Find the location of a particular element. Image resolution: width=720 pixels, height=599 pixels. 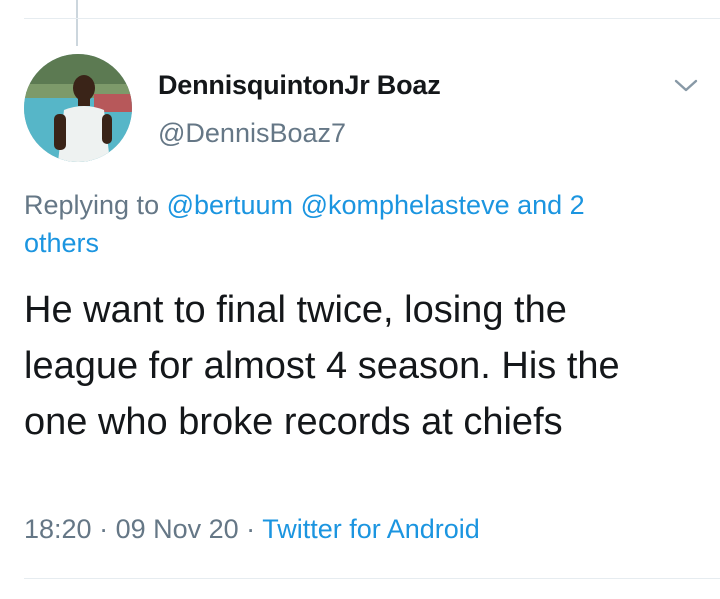

mention-link: @komphelasteve is located at coordinates (405, 205).